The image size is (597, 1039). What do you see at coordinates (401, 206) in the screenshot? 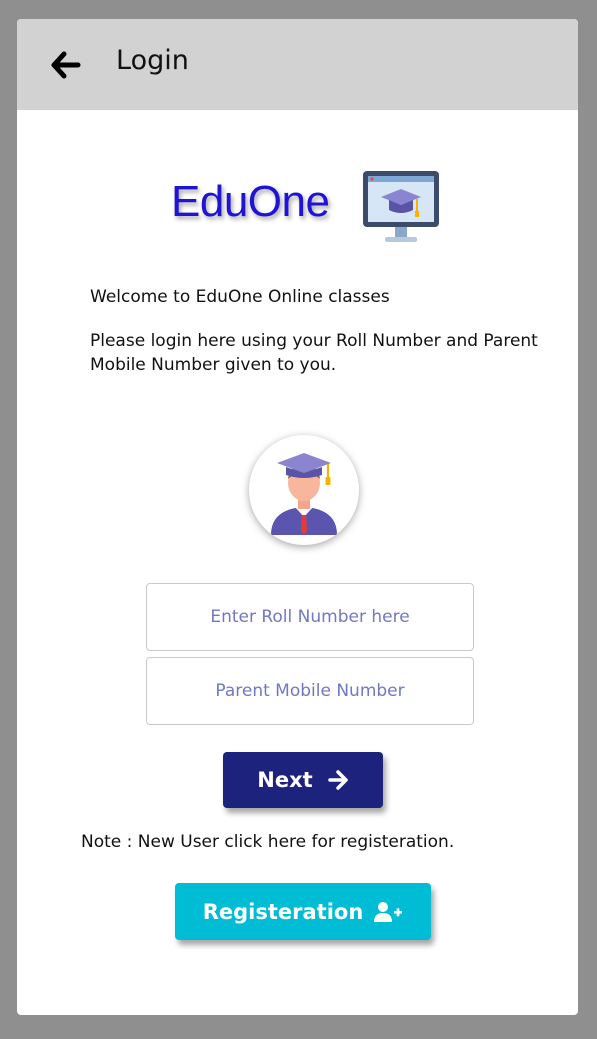
I see `monitor-graduation-cap-icon` at bounding box center [401, 206].